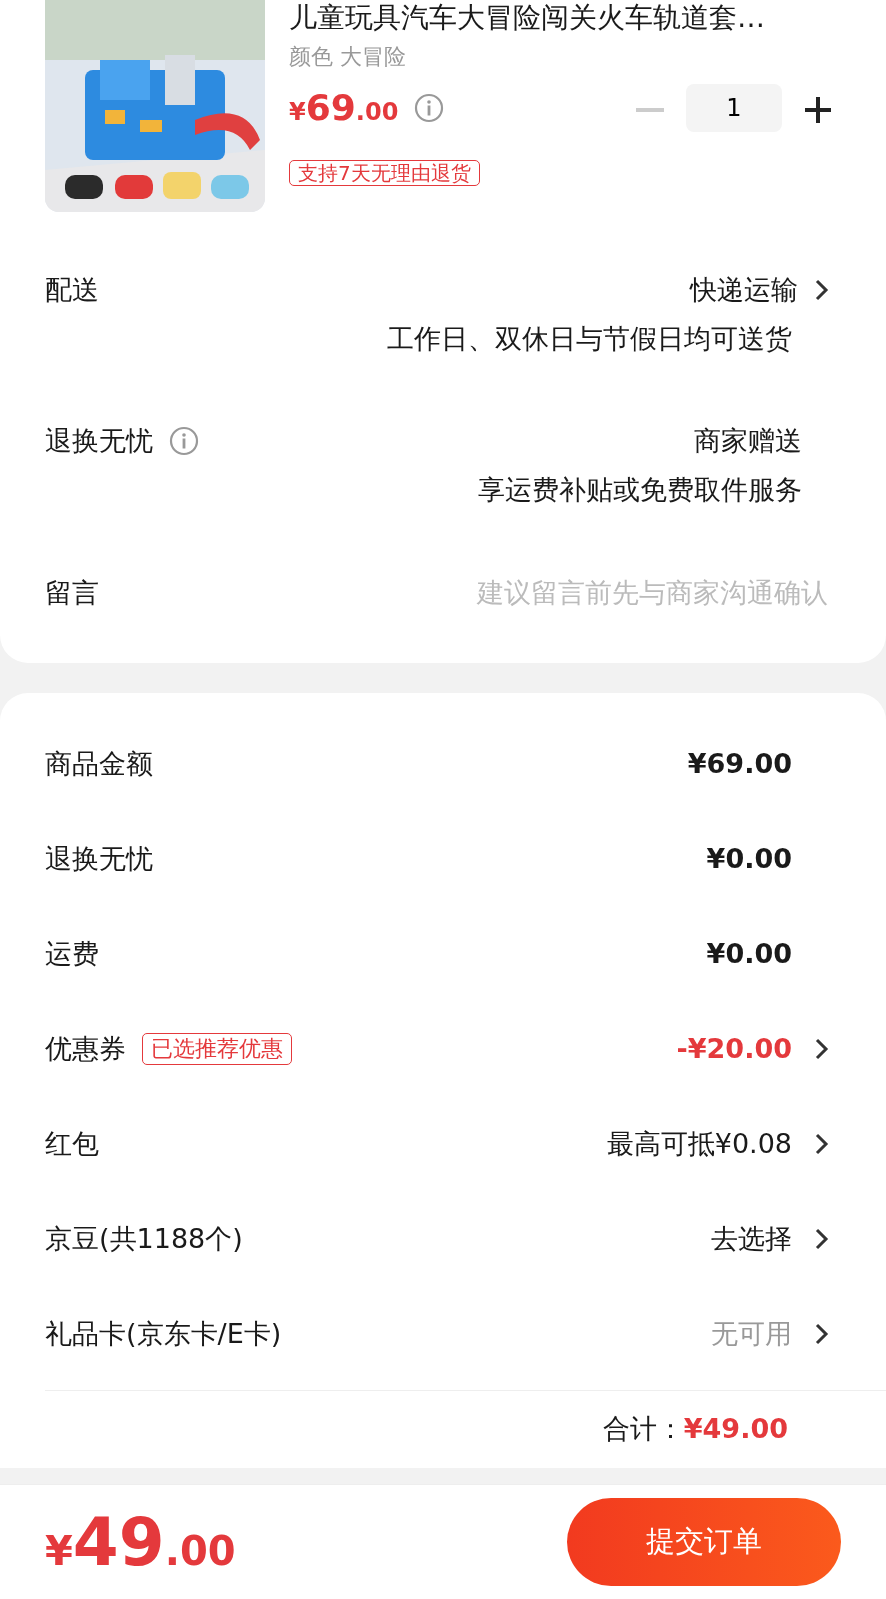  I want to click on submit-button: 提交订单, so click(704, 1542).